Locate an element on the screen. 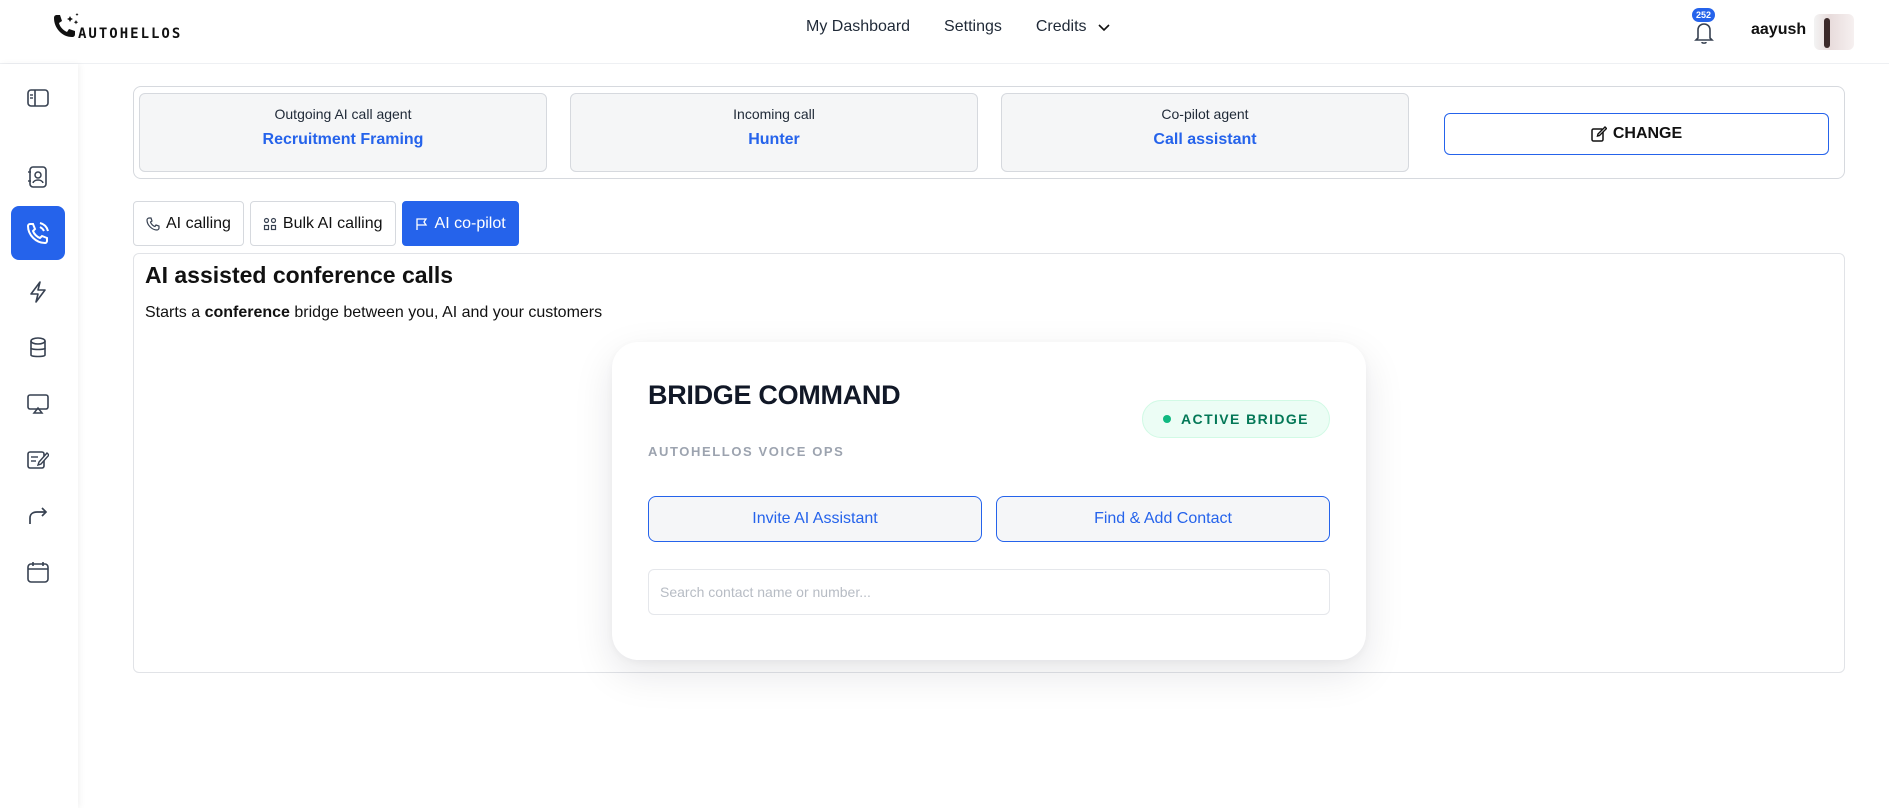 This screenshot has width=1889, height=808. nav-my-dashboard: My Dashboard is located at coordinates (858, 27).